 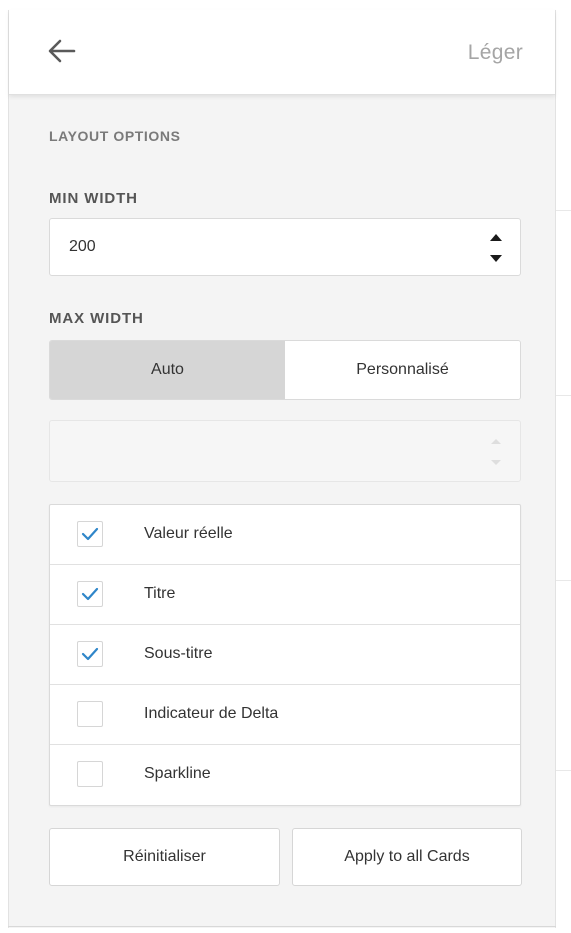 I want to click on list-item-label: Valeur réelle, so click(x=188, y=533).